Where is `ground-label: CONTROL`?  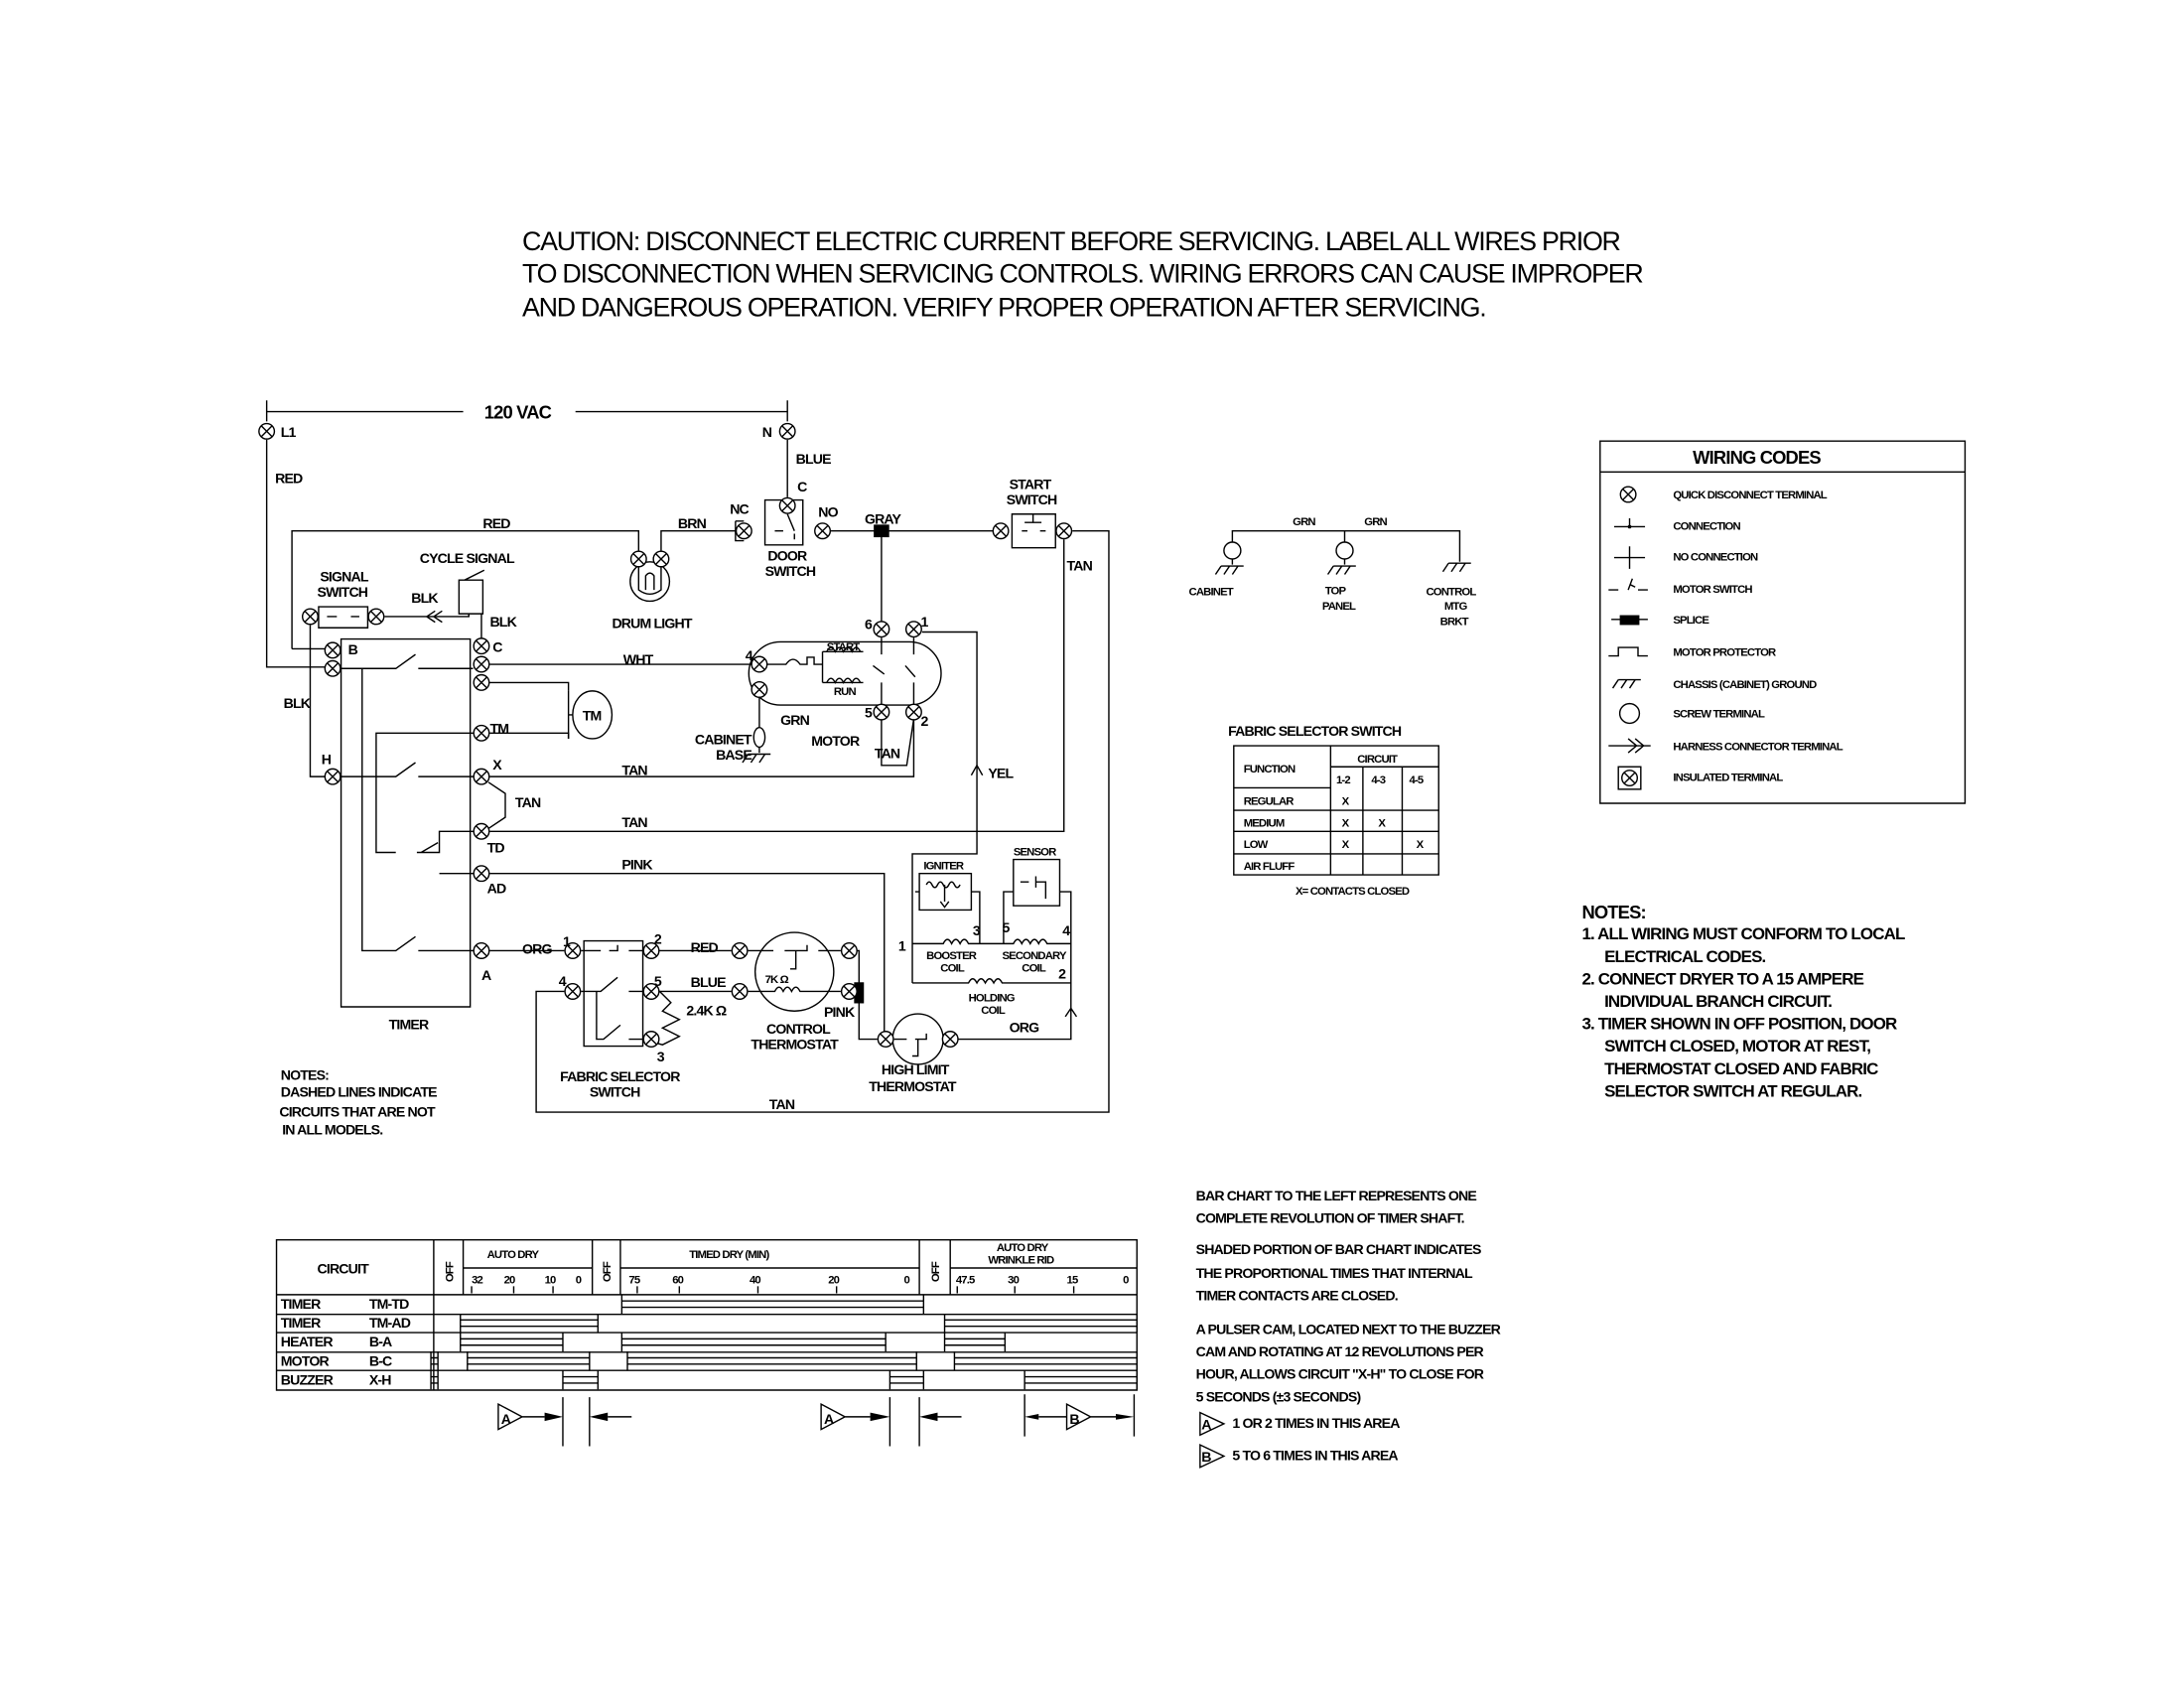
ground-label: CONTROL is located at coordinates (1452, 593).